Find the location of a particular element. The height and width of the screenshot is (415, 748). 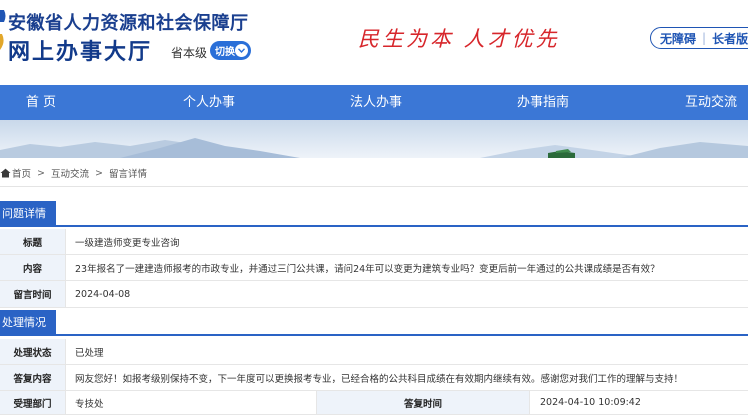

title-label: 标题 is located at coordinates (33, 241).